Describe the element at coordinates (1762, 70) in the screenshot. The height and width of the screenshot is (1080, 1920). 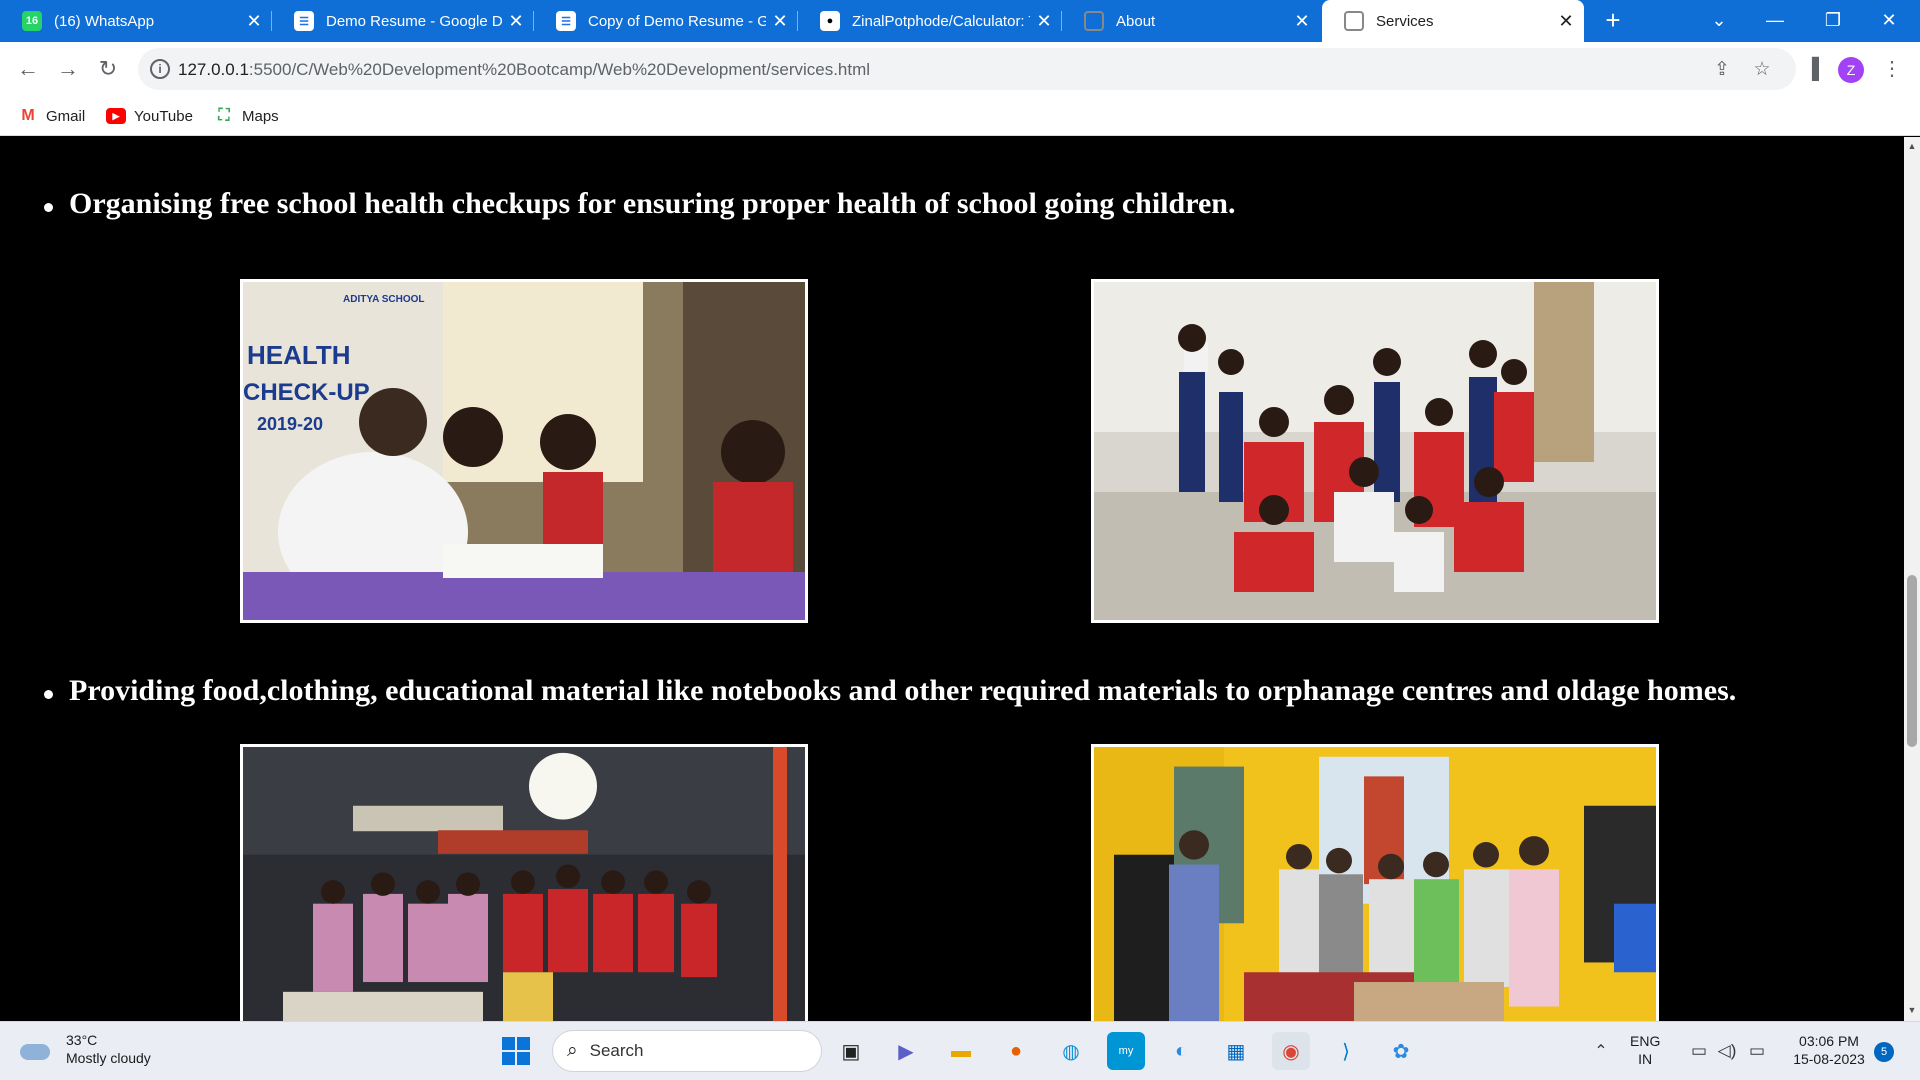
I see `bookmark-star-icon: ☆` at that location.